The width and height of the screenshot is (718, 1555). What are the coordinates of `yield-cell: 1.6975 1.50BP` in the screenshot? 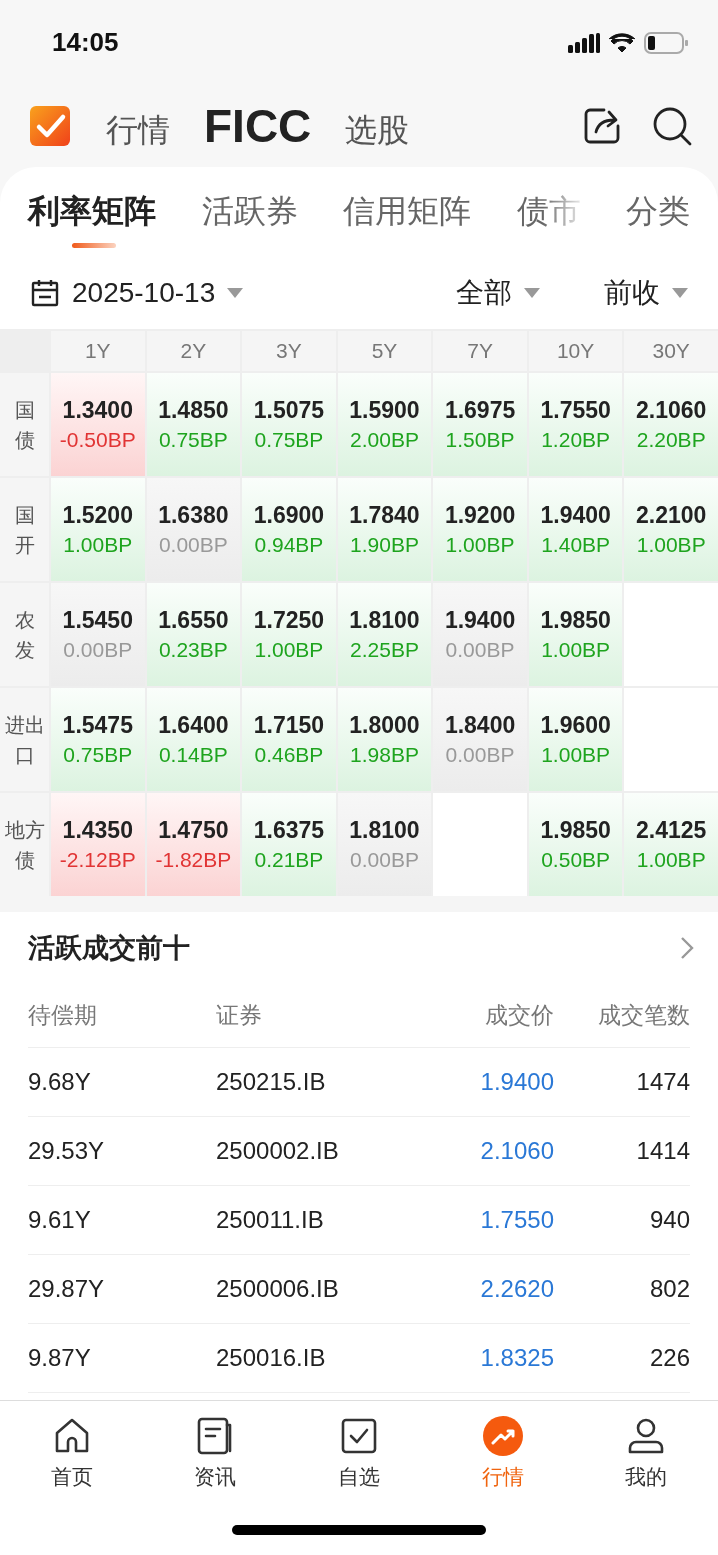 It's located at (480, 424).